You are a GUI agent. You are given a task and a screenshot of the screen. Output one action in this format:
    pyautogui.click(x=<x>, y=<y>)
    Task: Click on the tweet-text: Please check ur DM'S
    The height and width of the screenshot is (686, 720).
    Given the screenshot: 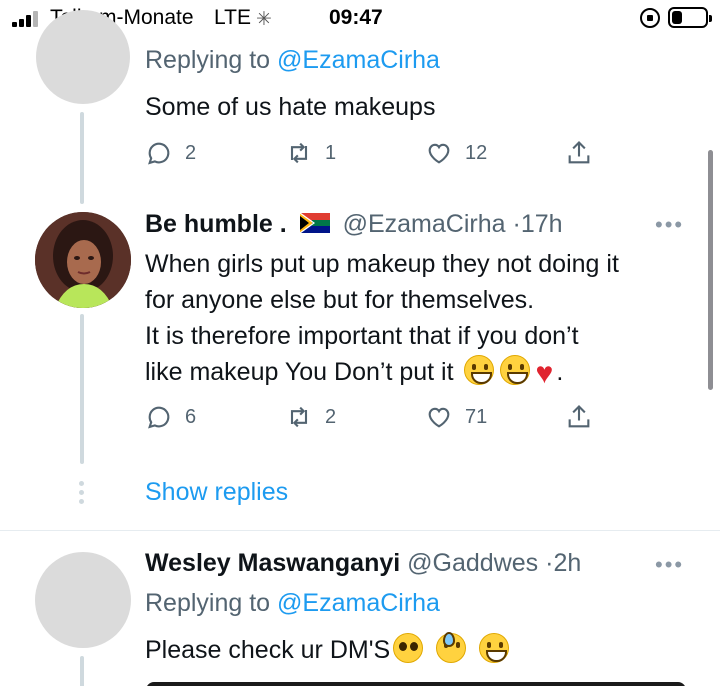 What is the action you would take?
    pyautogui.click(x=328, y=650)
    